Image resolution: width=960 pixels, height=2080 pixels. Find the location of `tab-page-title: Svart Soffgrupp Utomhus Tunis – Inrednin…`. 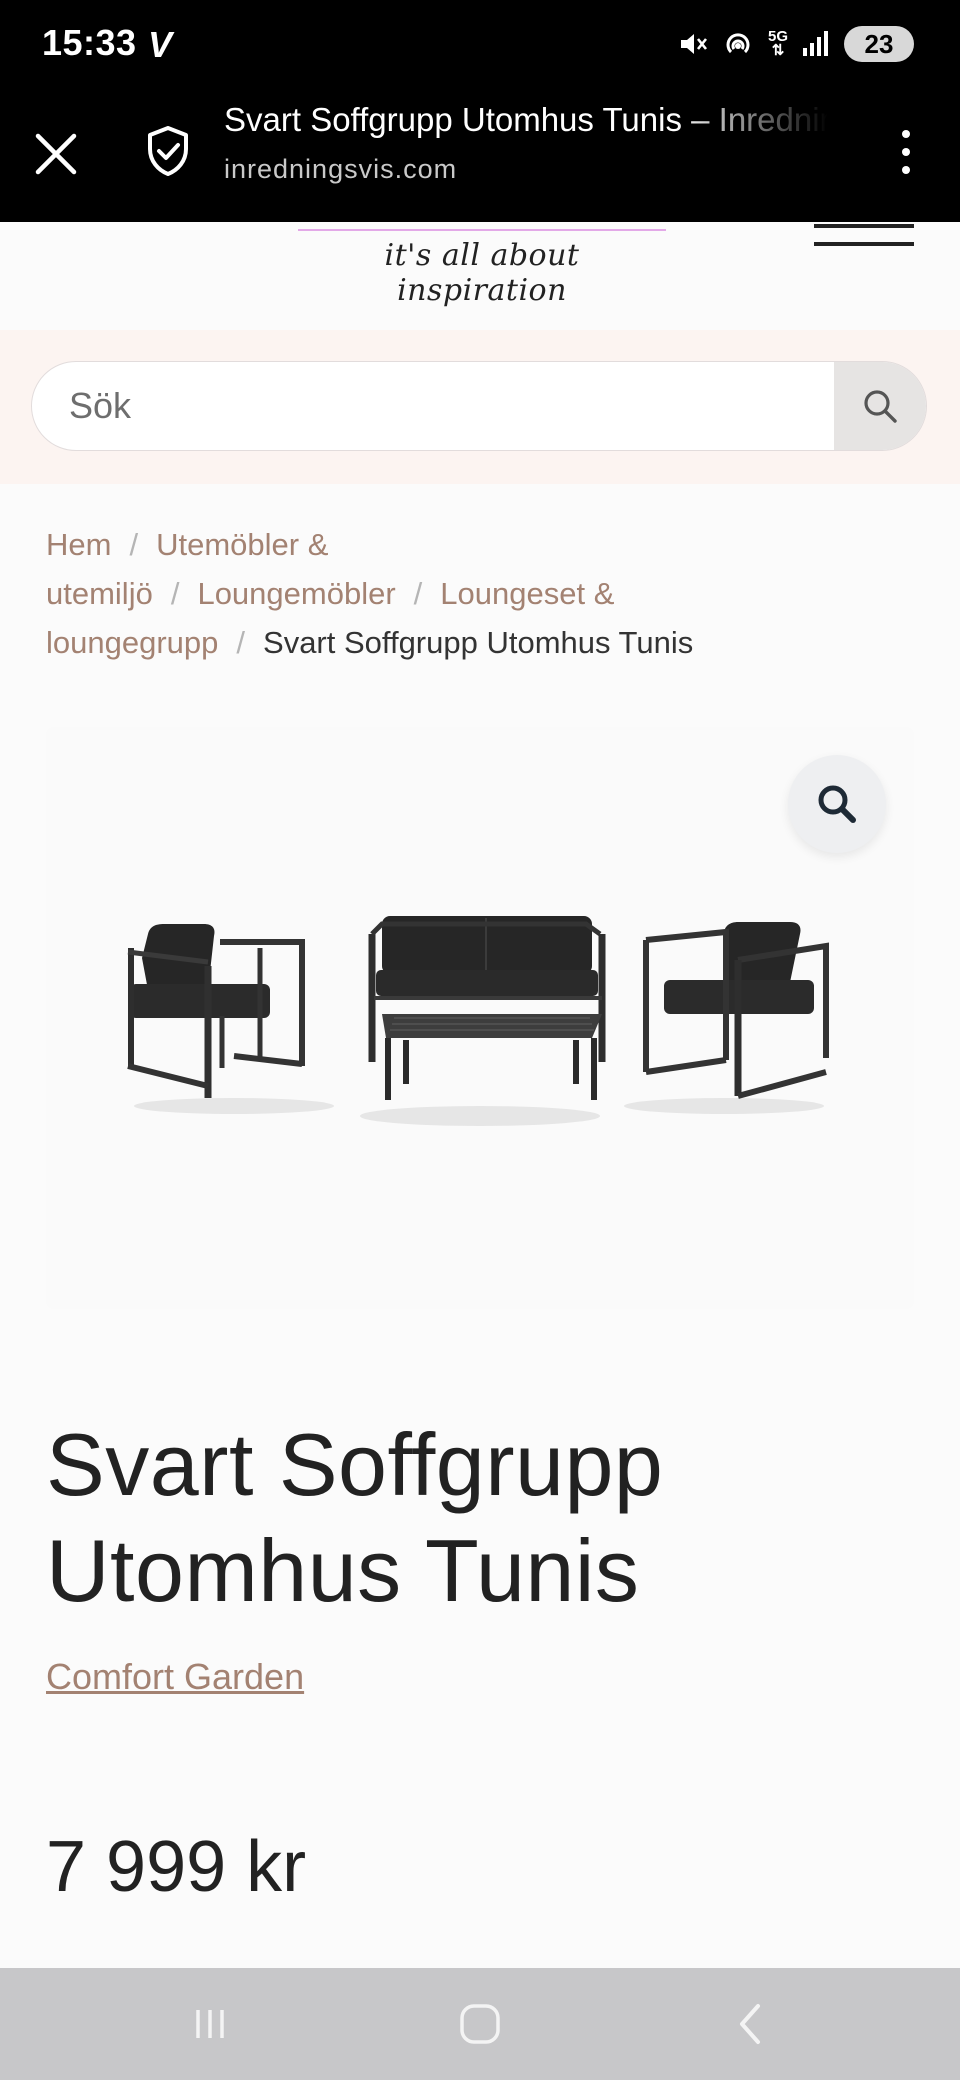

tab-page-title: Svart Soffgrupp Utomhus Tunis – Inrednin… is located at coordinates (526, 119).